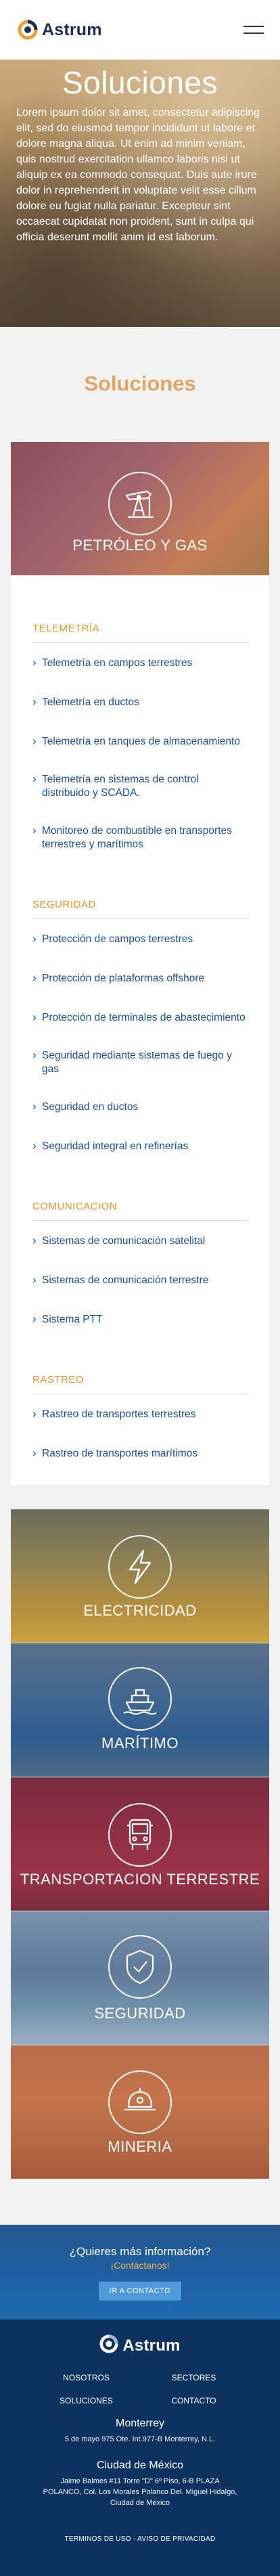 This screenshot has width=280, height=2576. What do you see at coordinates (140, 702) in the screenshot?
I see `list-item: Telemetría en ductos` at bounding box center [140, 702].